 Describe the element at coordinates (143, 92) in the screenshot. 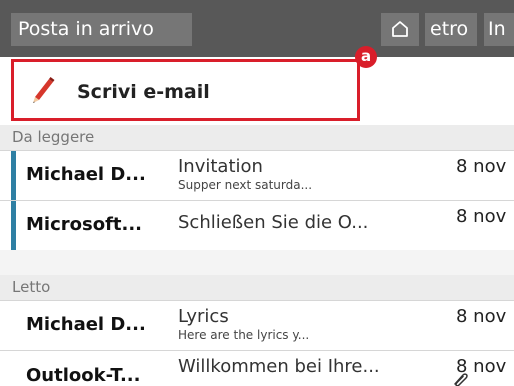

I see `compose-label: Scrivi e-mail` at that location.